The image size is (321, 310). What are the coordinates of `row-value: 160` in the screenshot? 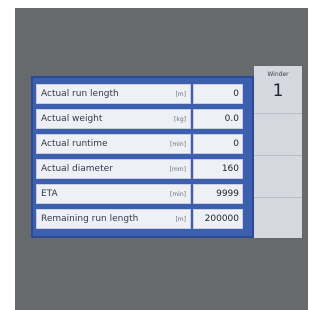 It's located at (218, 169).